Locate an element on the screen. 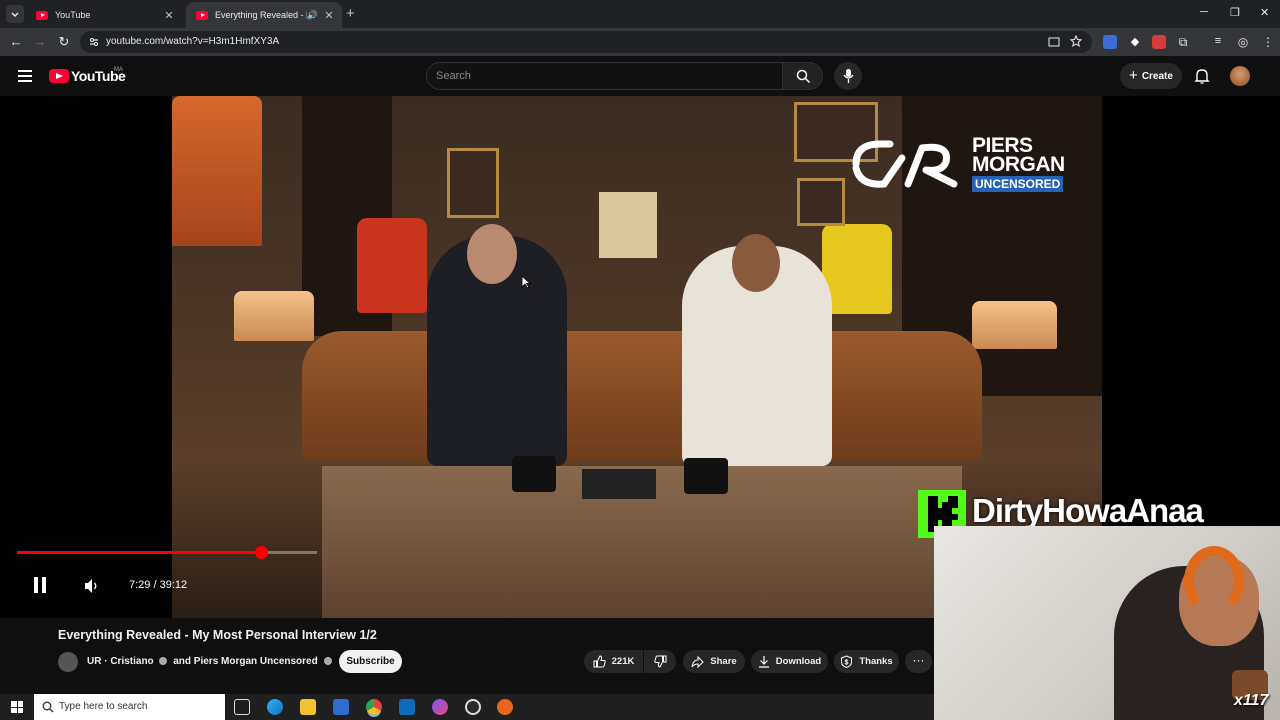  tab-title: Everything Revealed - My M is located at coordinates (261, 15).